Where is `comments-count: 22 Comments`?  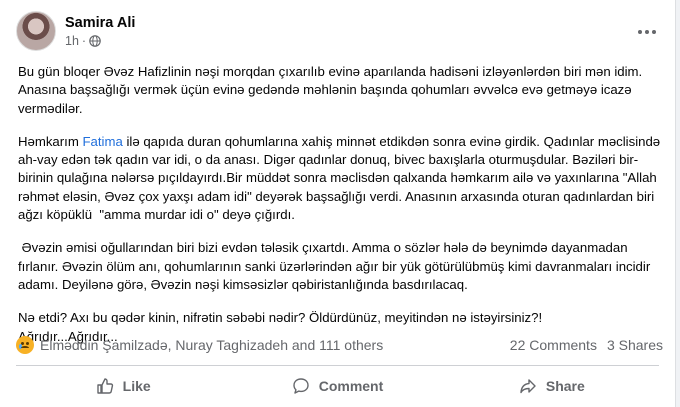 comments-count: 22 Comments is located at coordinates (553, 345).